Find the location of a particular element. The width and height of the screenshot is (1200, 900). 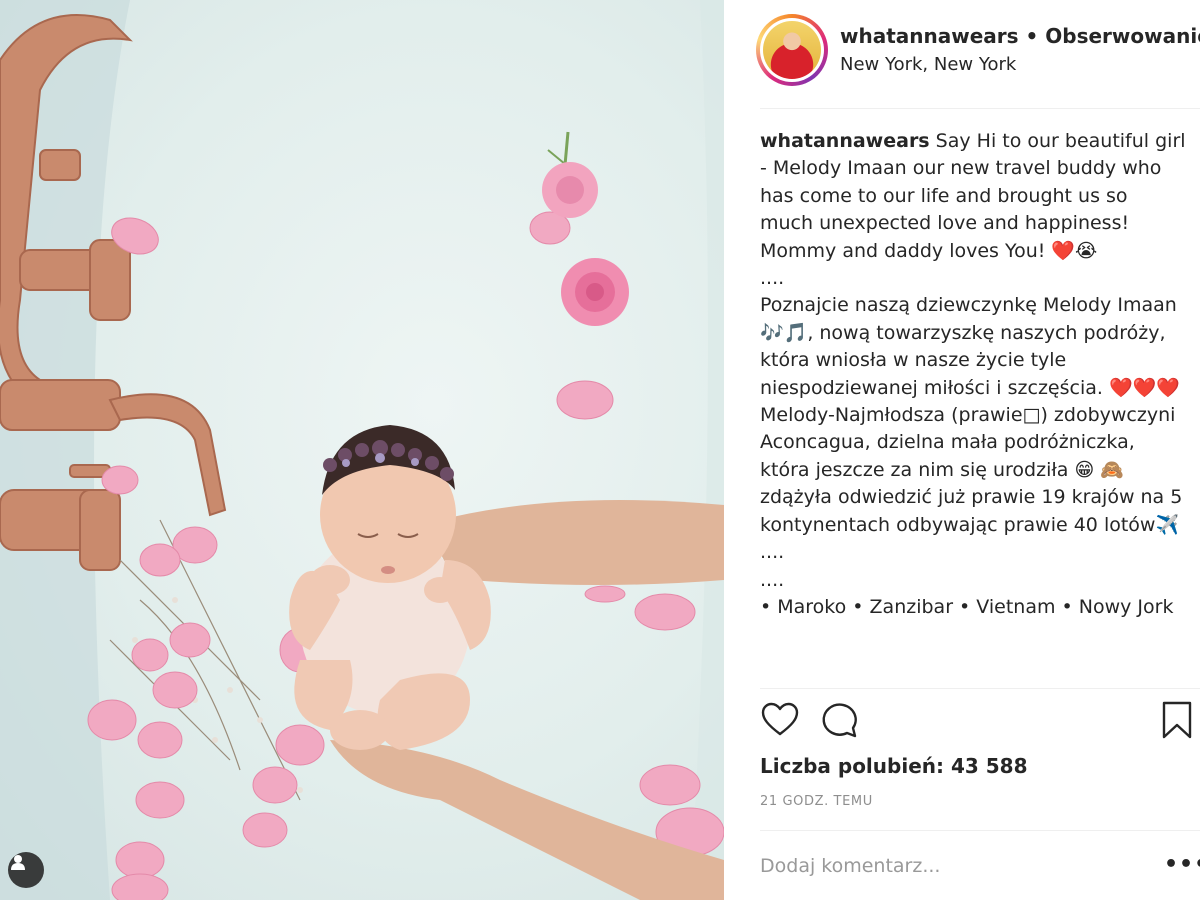

comment-button is located at coordinates (840, 722).